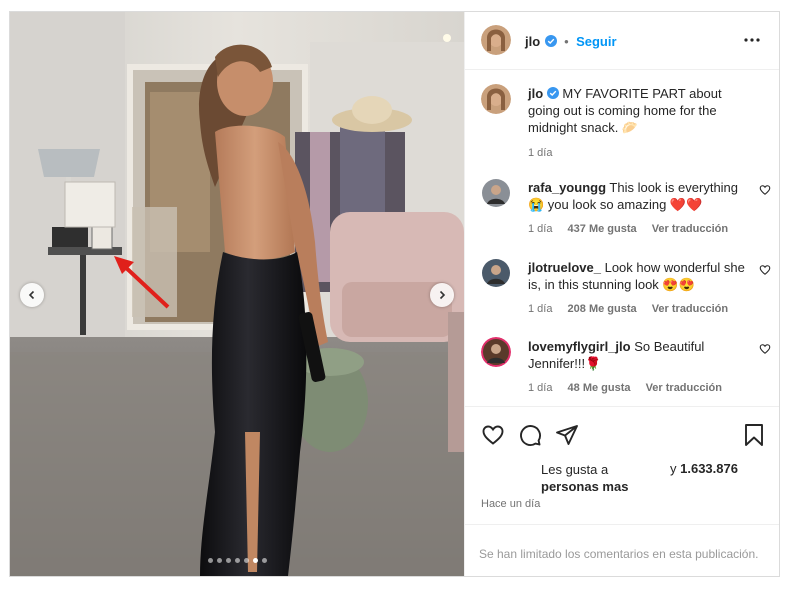  I want to click on more-options-icon, so click(752, 40).